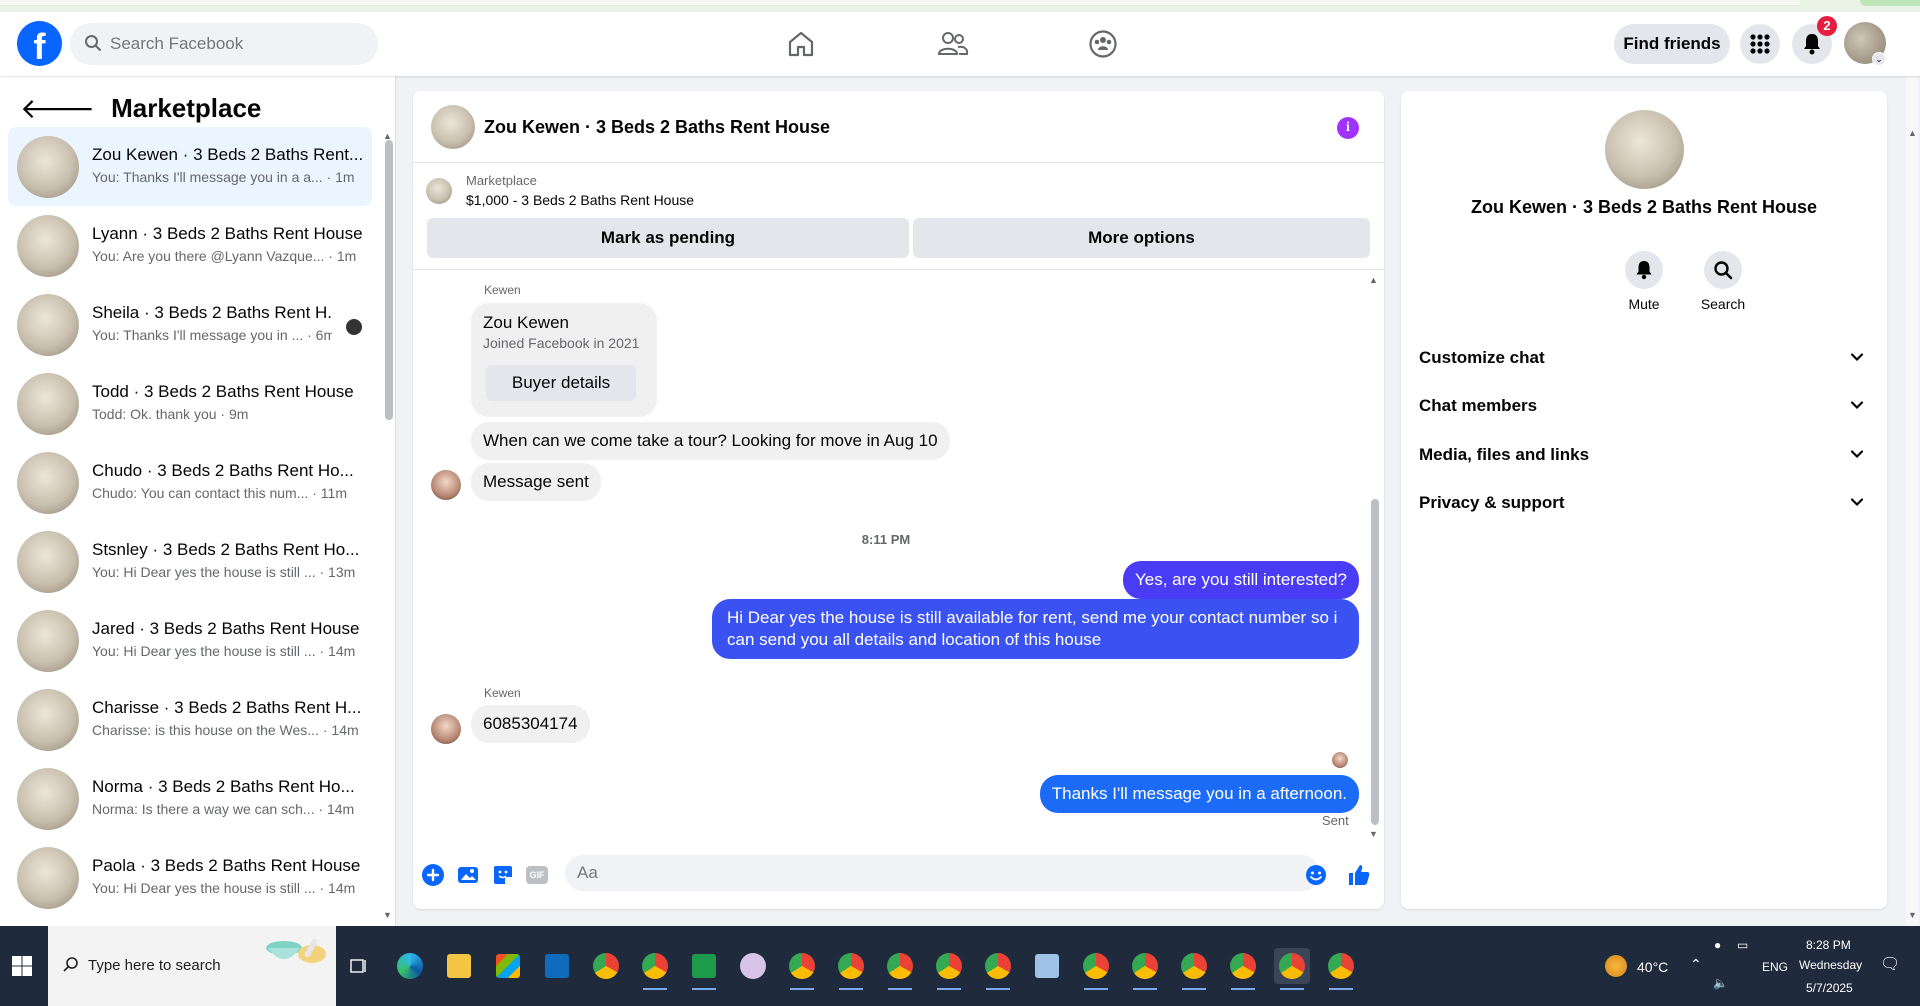 The width and height of the screenshot is (1920, 1006). What do you see at coordinates (1696, 964) in the screenshot?
I see `chevron-up-icon: ⌃` at bounding box center [1696, 964].